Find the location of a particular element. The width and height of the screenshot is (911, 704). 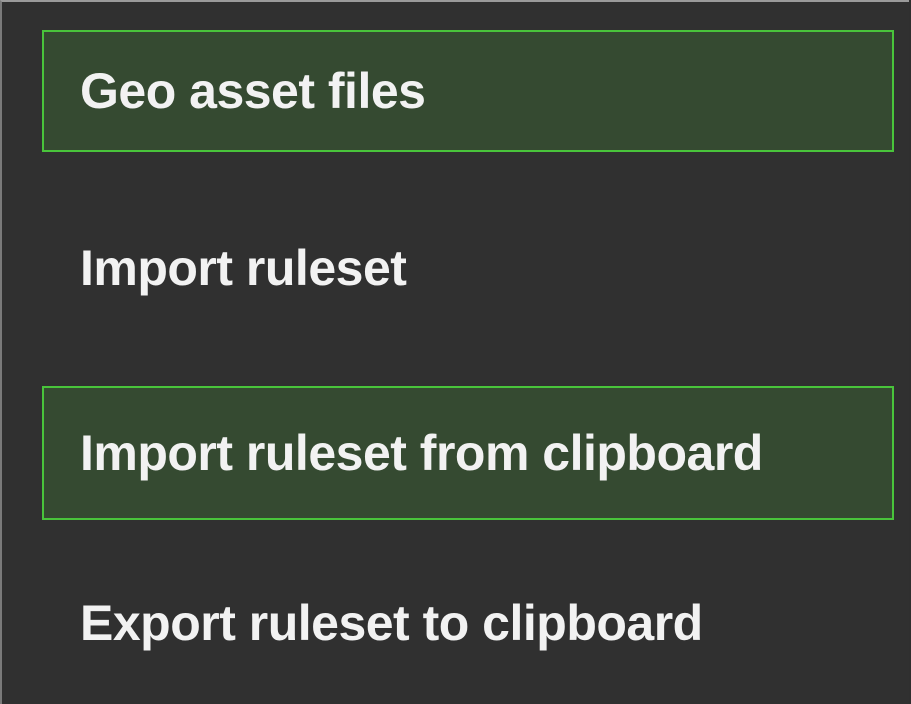

menu-item-label: Geo asset files is located at coordinates (253, 91).